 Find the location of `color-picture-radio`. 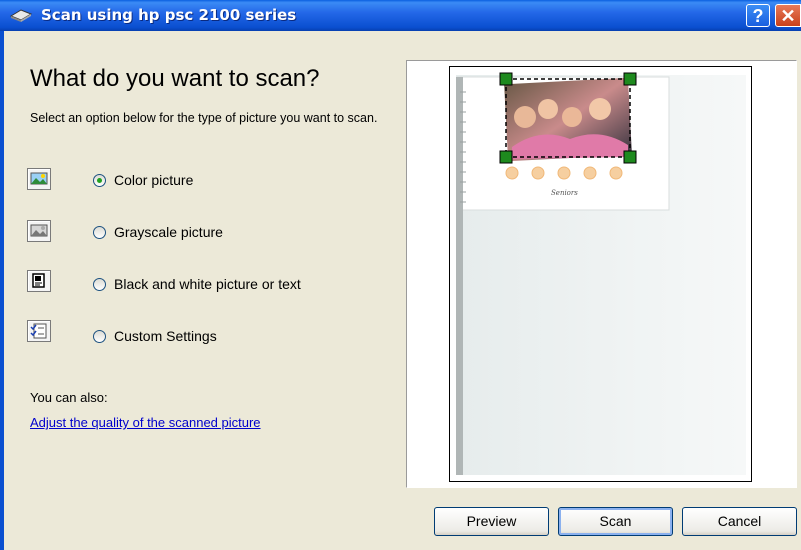

color-picture-radio is located at coordinates (99, 180).